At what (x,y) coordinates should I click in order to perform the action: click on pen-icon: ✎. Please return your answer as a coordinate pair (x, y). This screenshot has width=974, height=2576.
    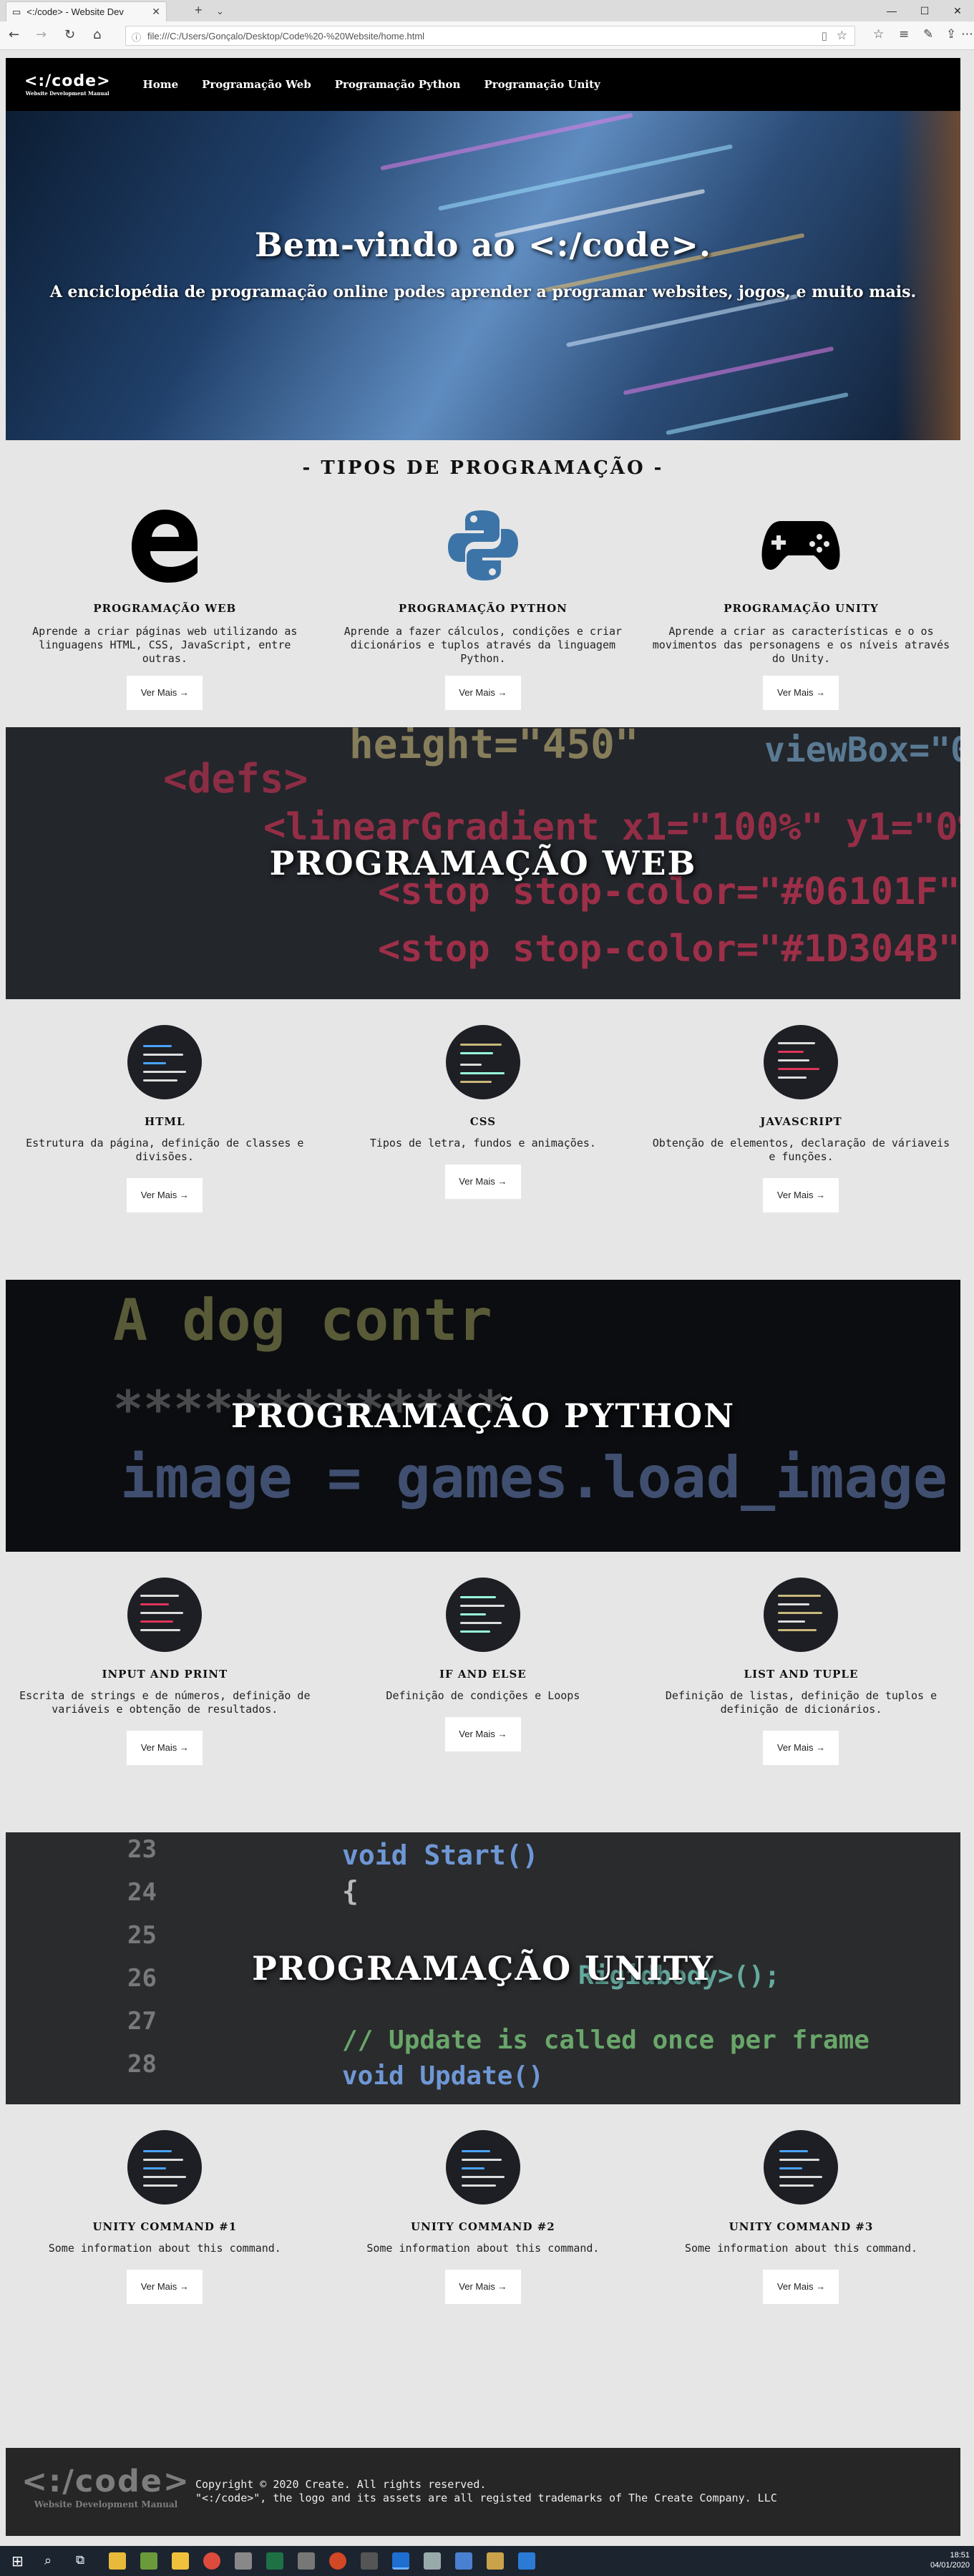
    Looking at the image, I should click on (928, 34).